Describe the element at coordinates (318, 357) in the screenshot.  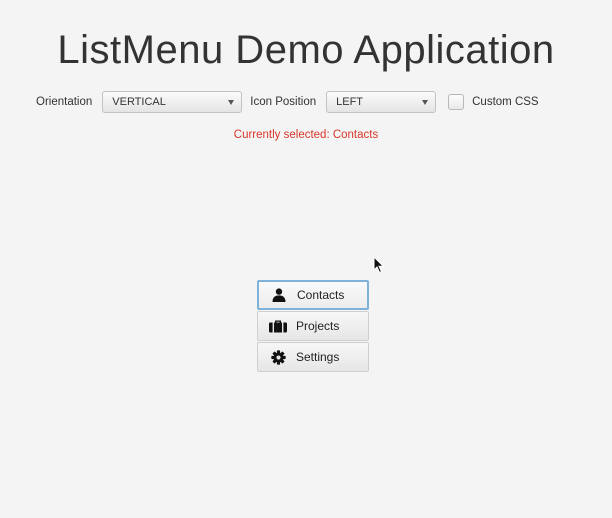
I see `menu-item-label: Settings` at that location.